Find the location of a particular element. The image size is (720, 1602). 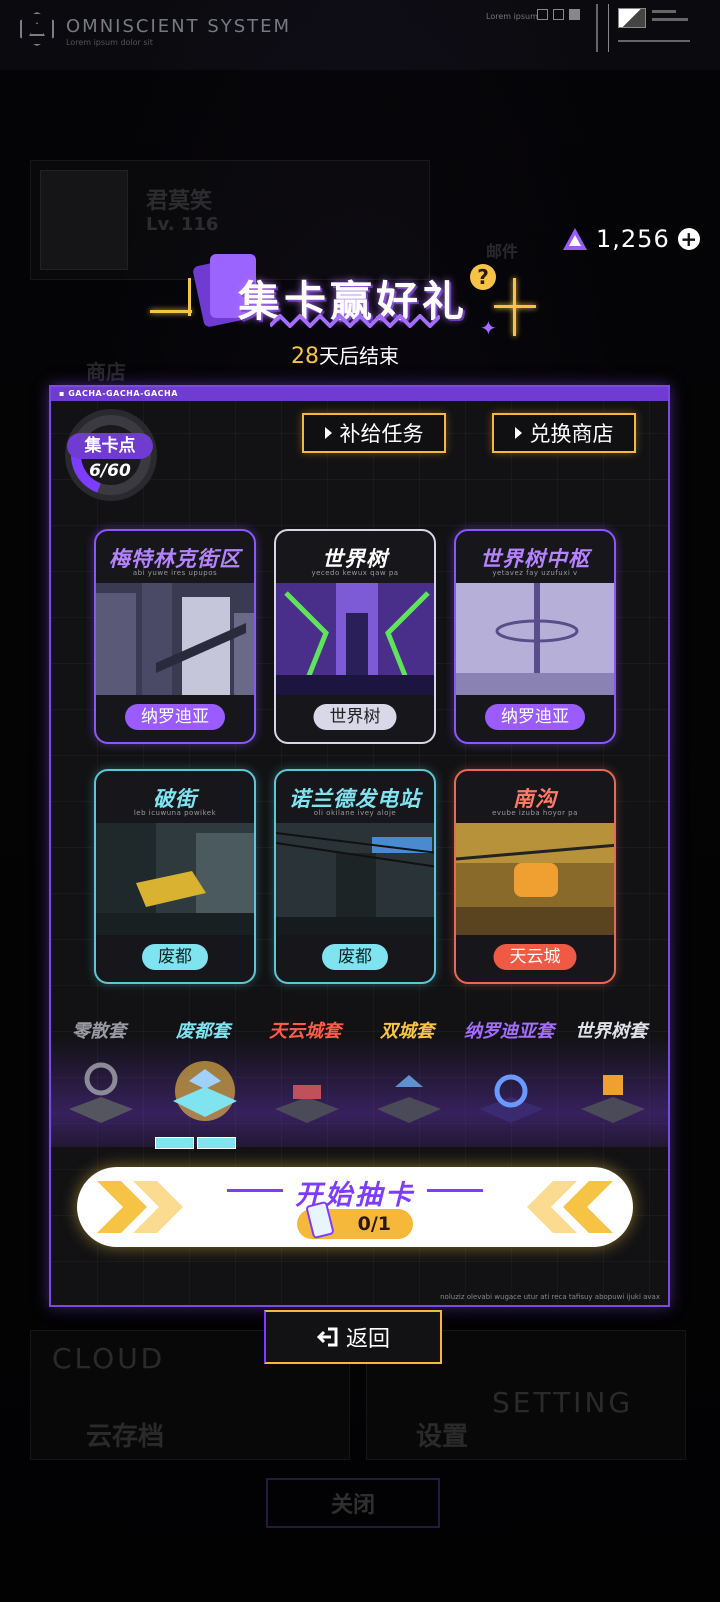

event-countdown: 28天后结束 is located at coordinates (345, 354).